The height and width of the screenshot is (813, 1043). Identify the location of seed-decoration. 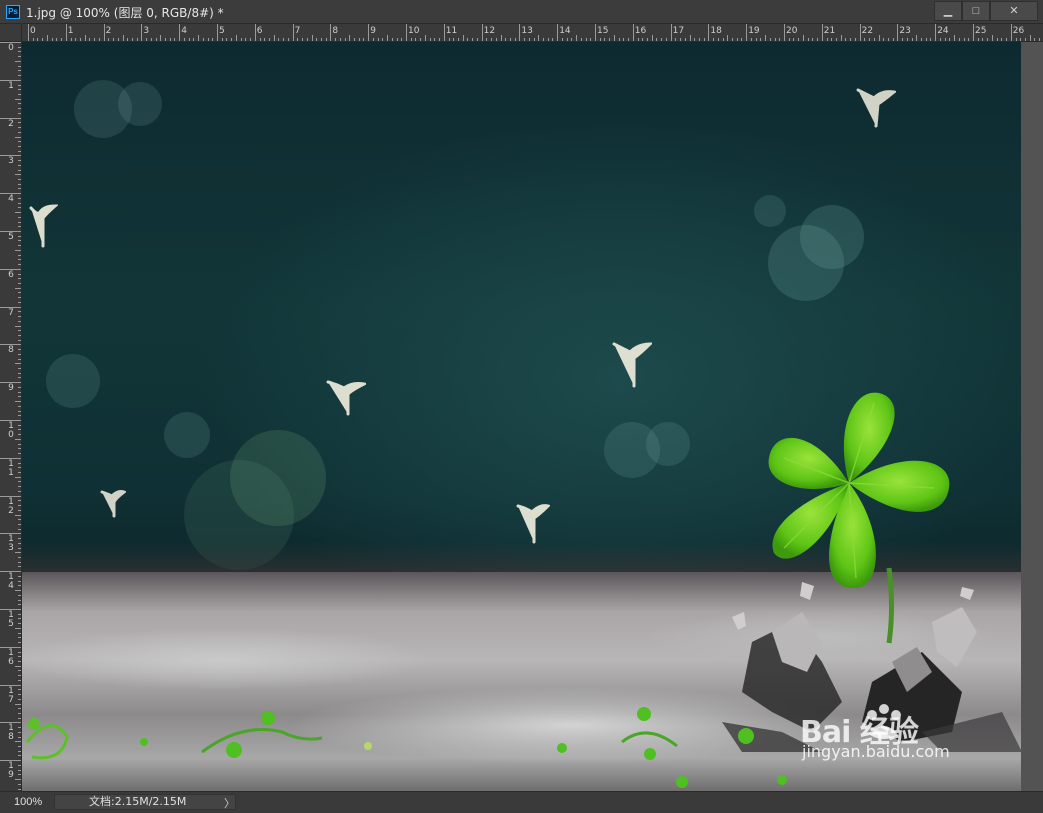
(346, 398).